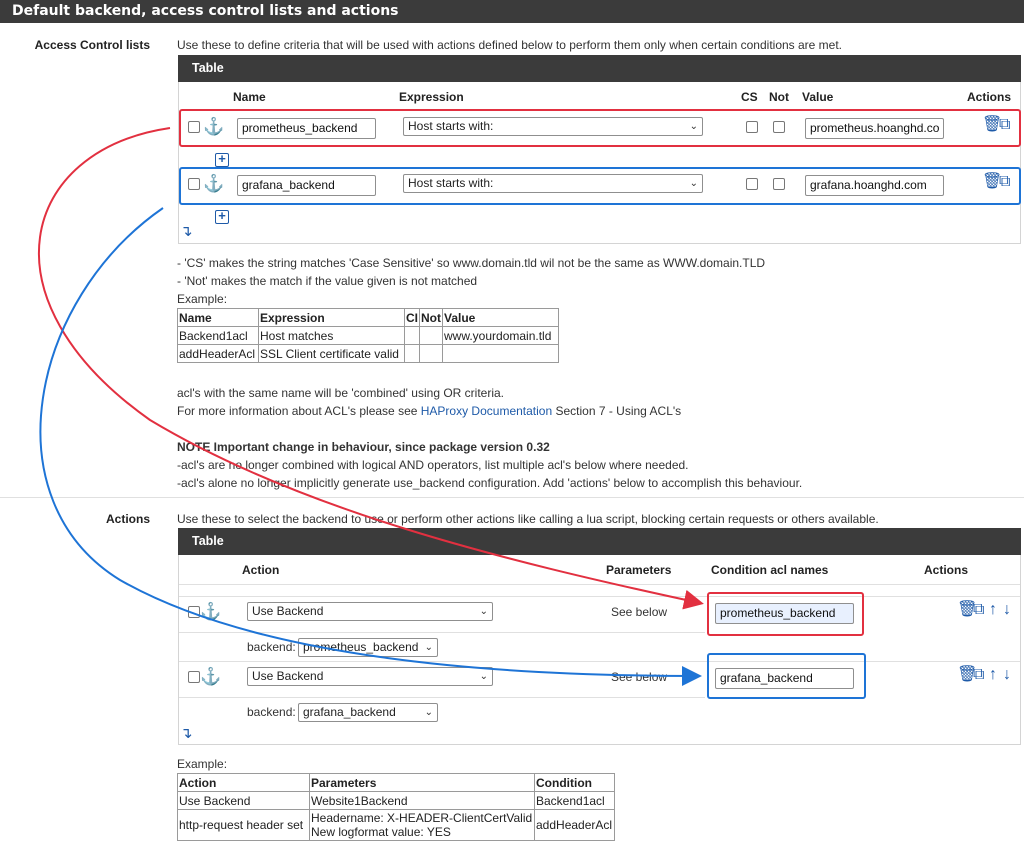 This screenshot has width=1024, height=854. What do you see at coordinates (486, 411) in the screenshot?
I see `haproxy-docs-link: HAProxy Documentation` at bounding box center [486, 411].